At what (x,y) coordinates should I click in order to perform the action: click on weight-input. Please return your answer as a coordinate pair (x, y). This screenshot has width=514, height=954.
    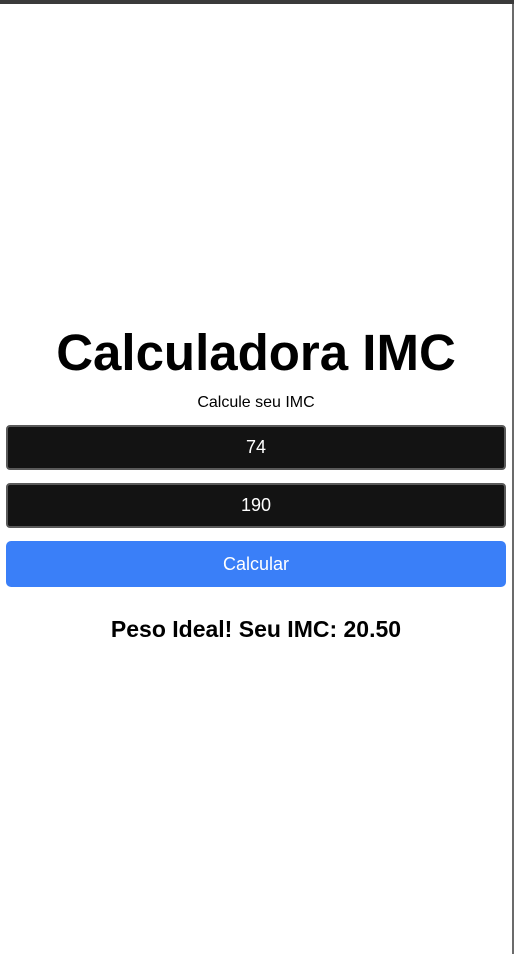
    Looking at the image, I should click on (256, 447).